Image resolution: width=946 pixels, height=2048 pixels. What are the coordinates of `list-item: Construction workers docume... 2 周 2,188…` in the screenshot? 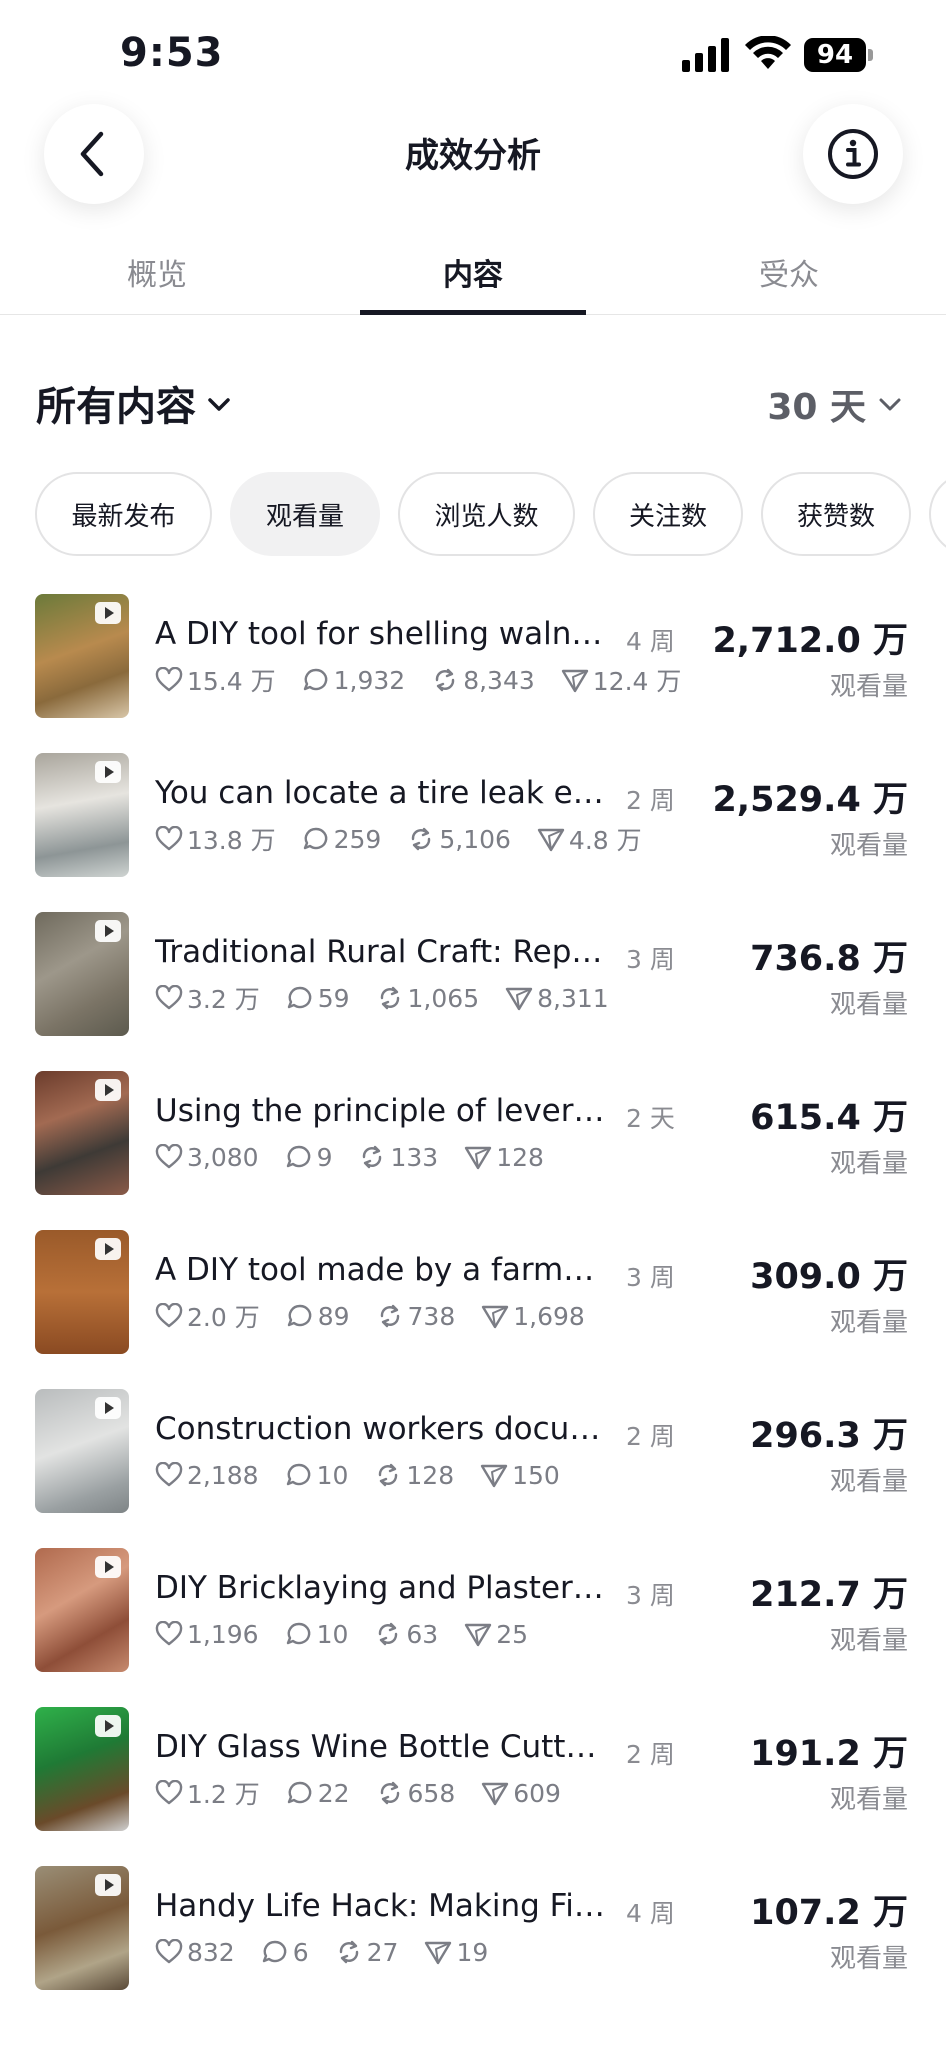 It's located at (473, 1456).